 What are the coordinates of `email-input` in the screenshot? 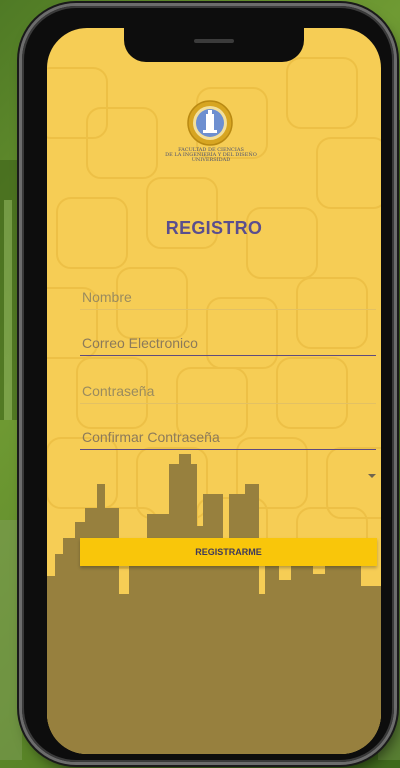 It's located at (230, 343).